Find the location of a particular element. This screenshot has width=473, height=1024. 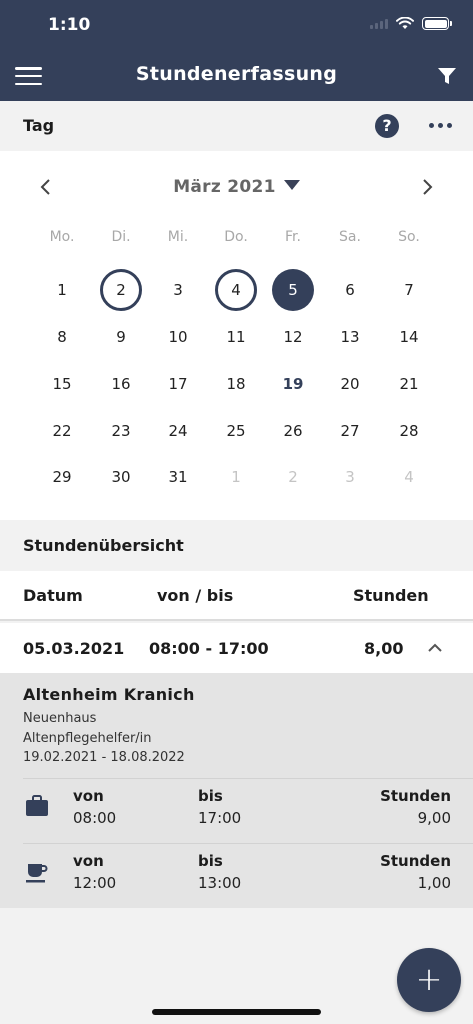

calendar-day: 5 is located at coordinates (293, 290).